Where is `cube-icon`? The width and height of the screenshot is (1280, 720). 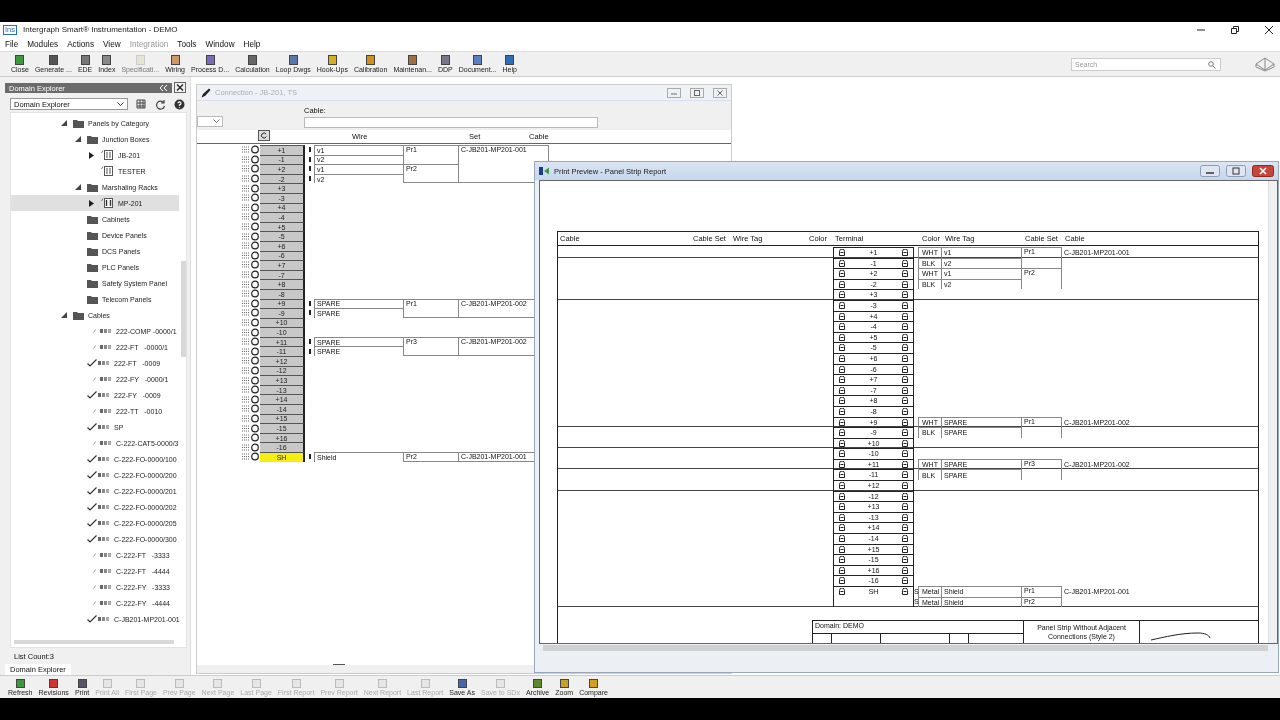
cube-icon is located at coordinates (1265, 64).